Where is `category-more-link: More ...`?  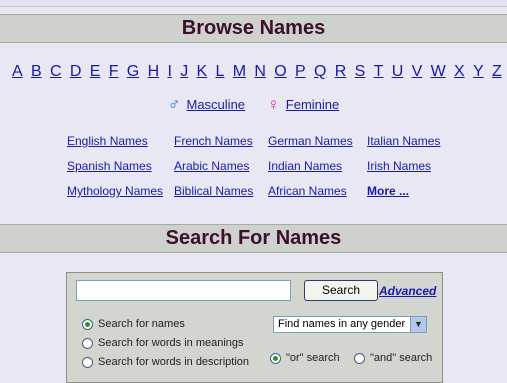
category-more-link: More ... is located at coordinates (422, 191).